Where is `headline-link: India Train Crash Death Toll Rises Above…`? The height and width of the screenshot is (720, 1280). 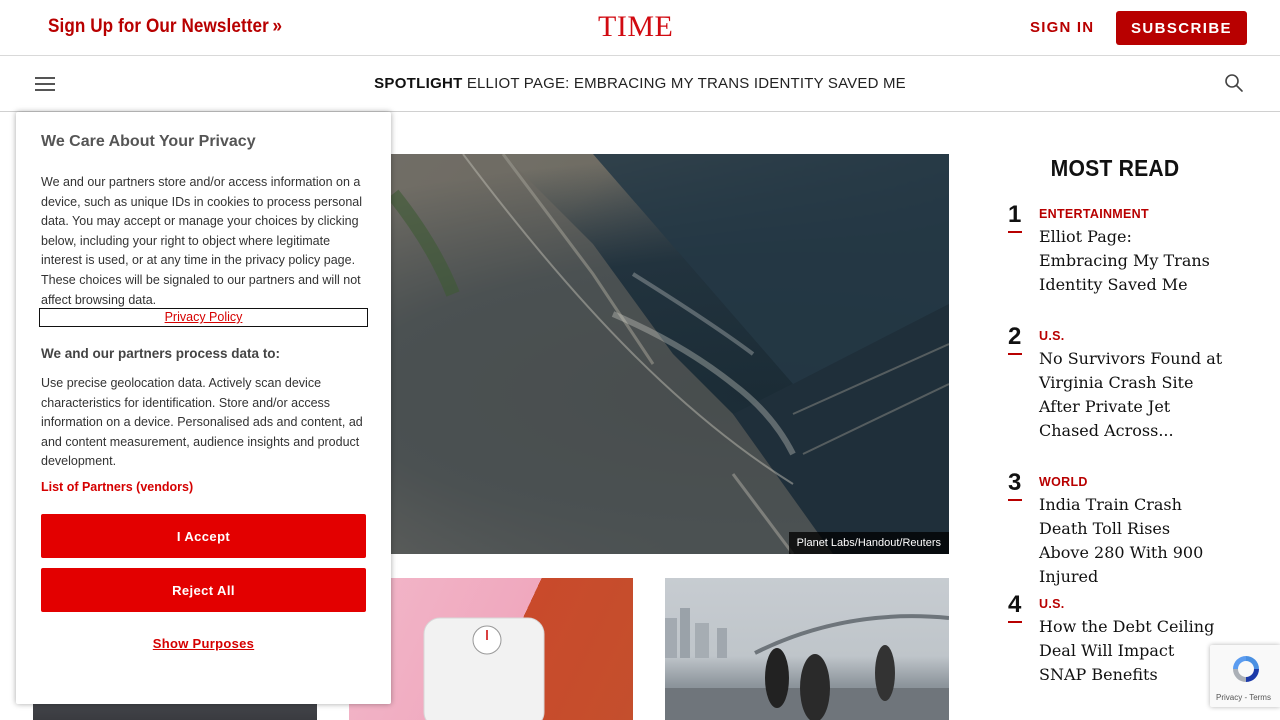
headline-link: India Train Crash Death Toll Rises Above… is located at coordinates (1131, 541).